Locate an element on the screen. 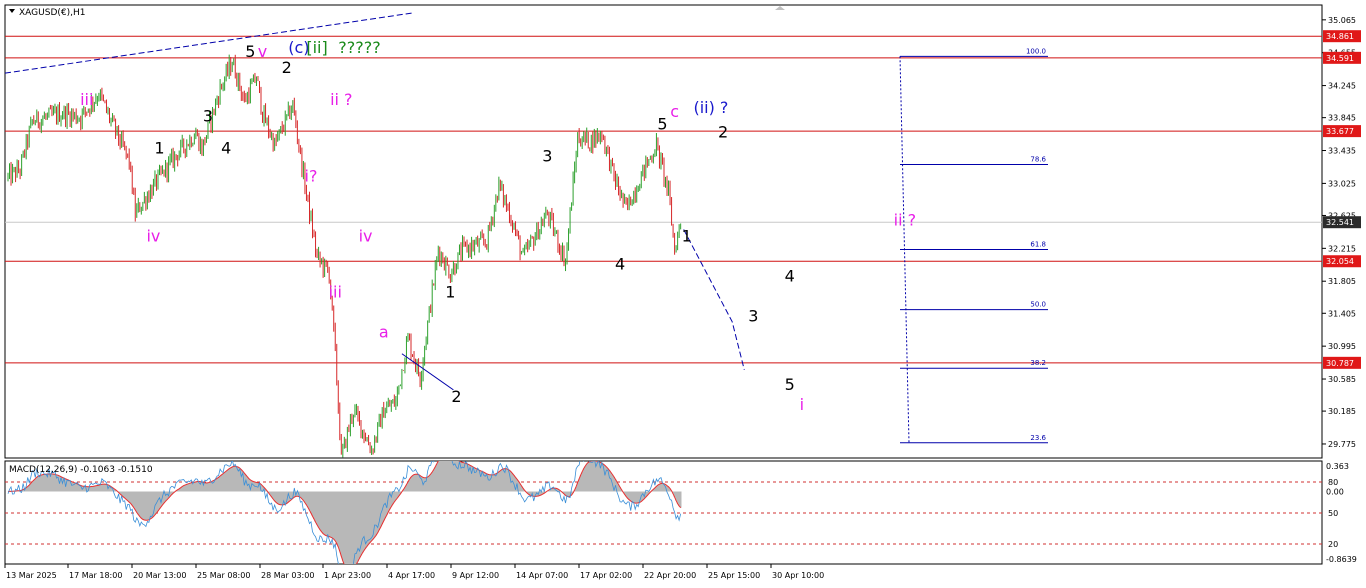 Image resolution: width=1366 pixels, height=588 pixels. macd-axis-label: 0.363 is located at coordinates (1337, 466).